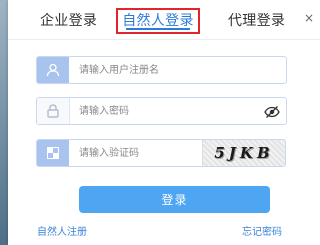 This screenshot has height=245, width=320. What do you see at coordinates (272, 111) in the screenshot?
I see `eye-icon` at bounding box center [272, 111].